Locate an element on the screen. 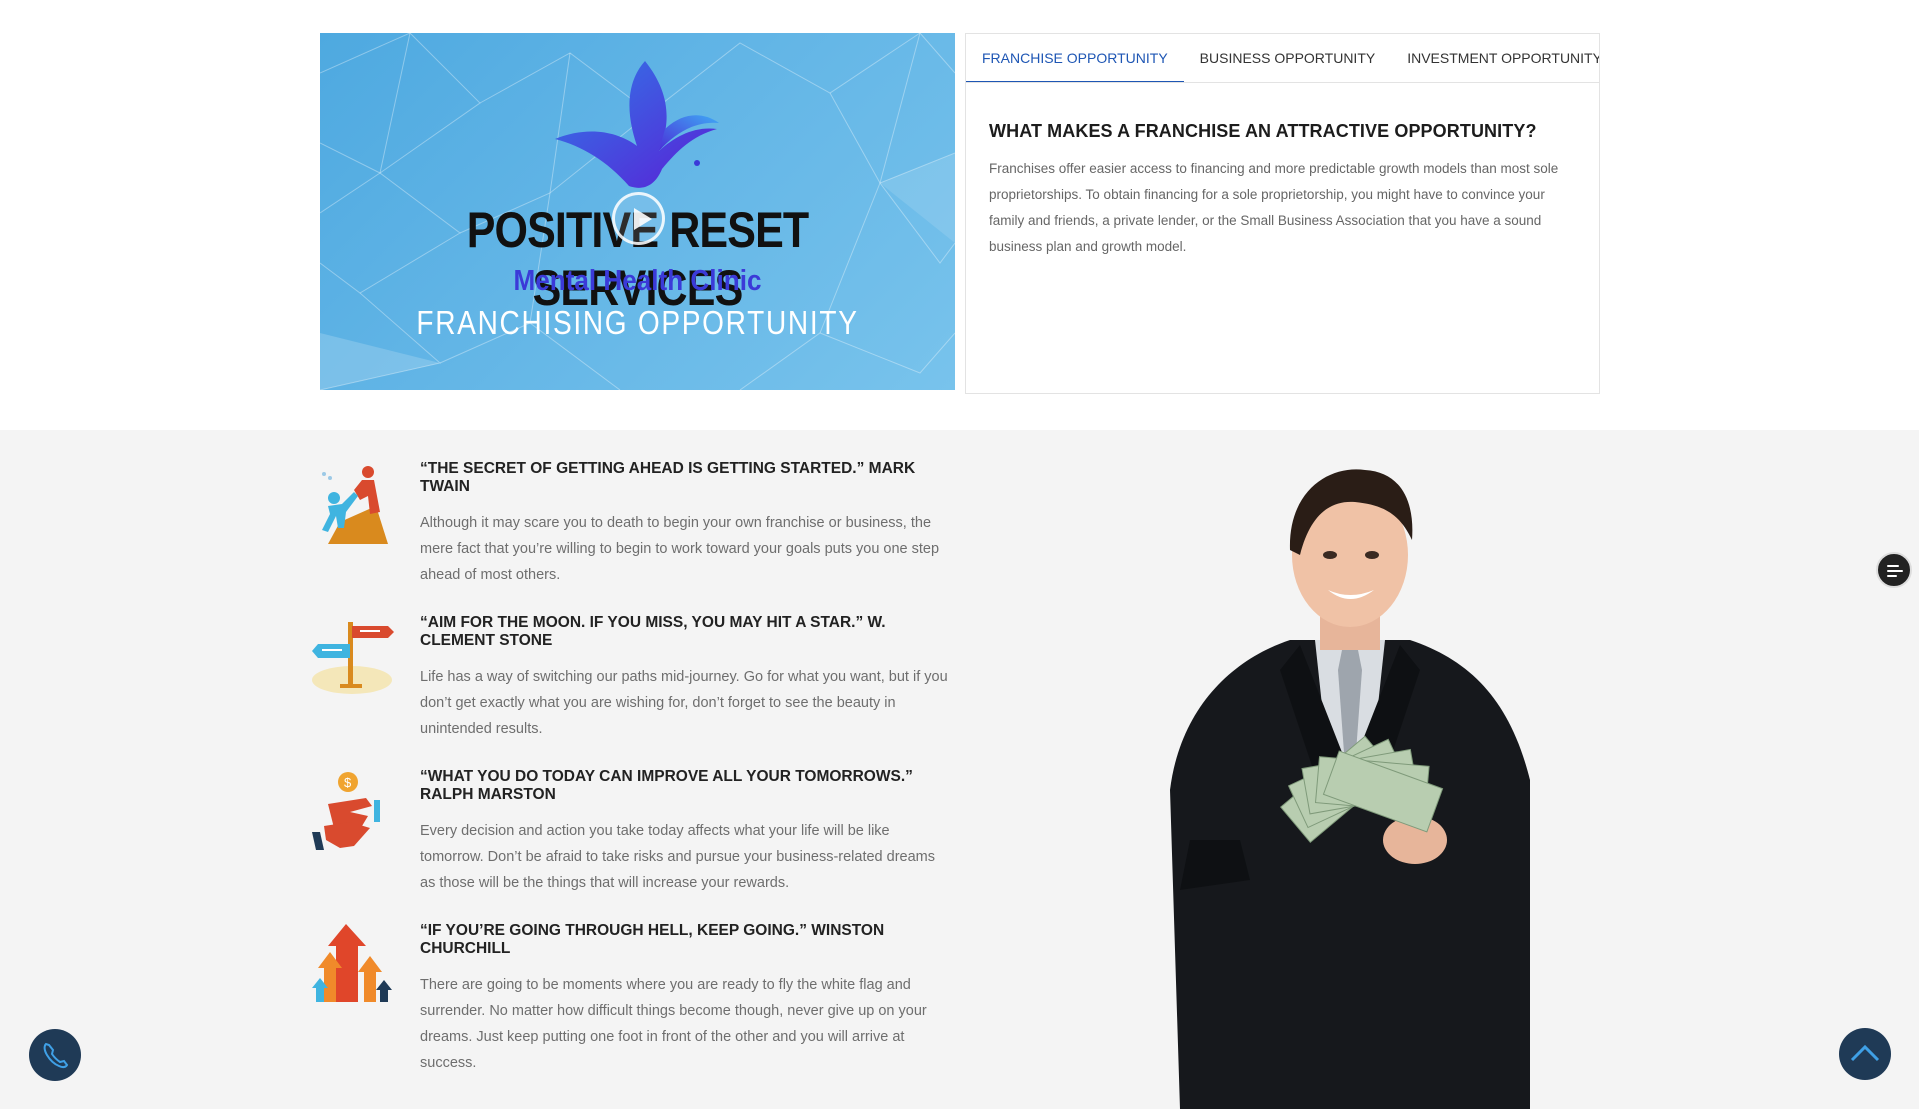 Image resolution: width=1919 pixels, height=1109 pixels. tab-business-opportunity: BUSINESS OPPORTUNITY is located at coordinates (1288, 58).